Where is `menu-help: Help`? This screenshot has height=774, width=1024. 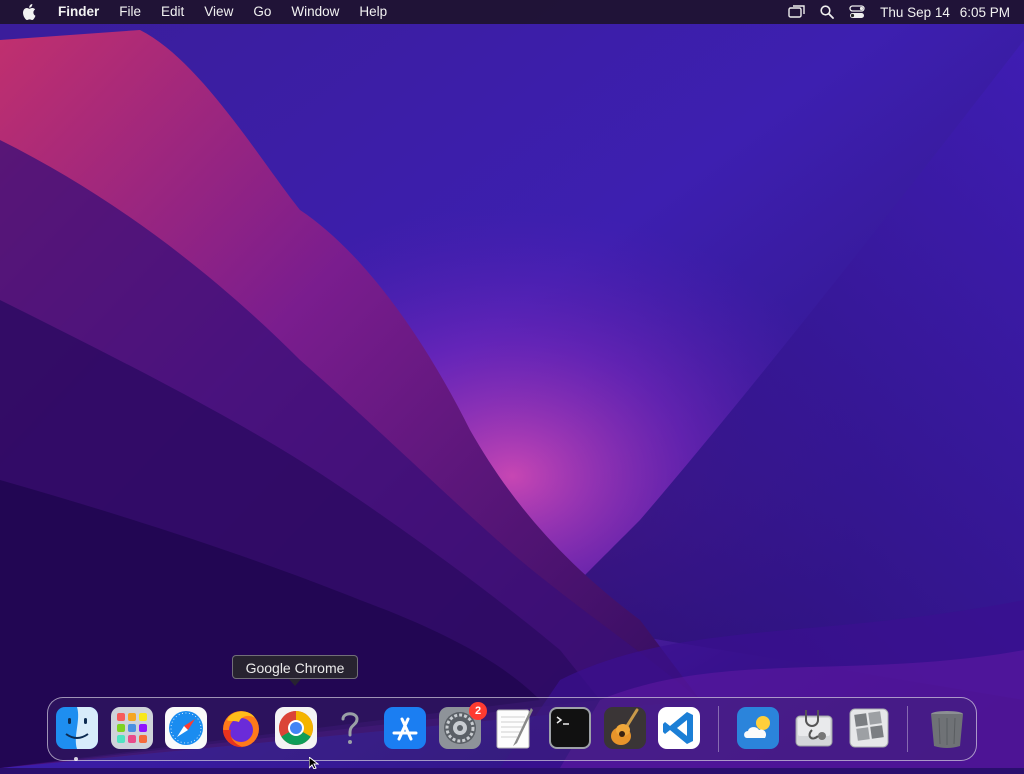
menu-help: Help is located at coordinates (373, 12).